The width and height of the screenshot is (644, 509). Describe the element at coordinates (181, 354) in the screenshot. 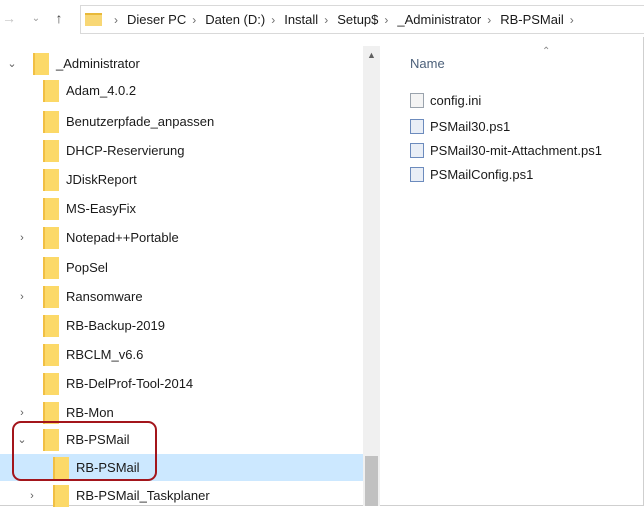

I see `tree-item: RBCLM_v6.6` at that location.